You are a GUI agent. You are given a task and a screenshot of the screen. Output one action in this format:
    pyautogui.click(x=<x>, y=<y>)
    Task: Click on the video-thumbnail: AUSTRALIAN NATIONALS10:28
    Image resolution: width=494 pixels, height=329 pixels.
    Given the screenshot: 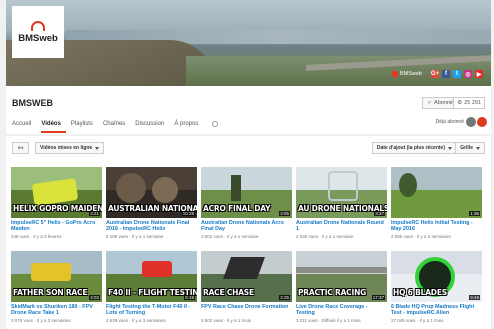 What is the action you would take?
    pyautogui.click(x=151, y=192)
    